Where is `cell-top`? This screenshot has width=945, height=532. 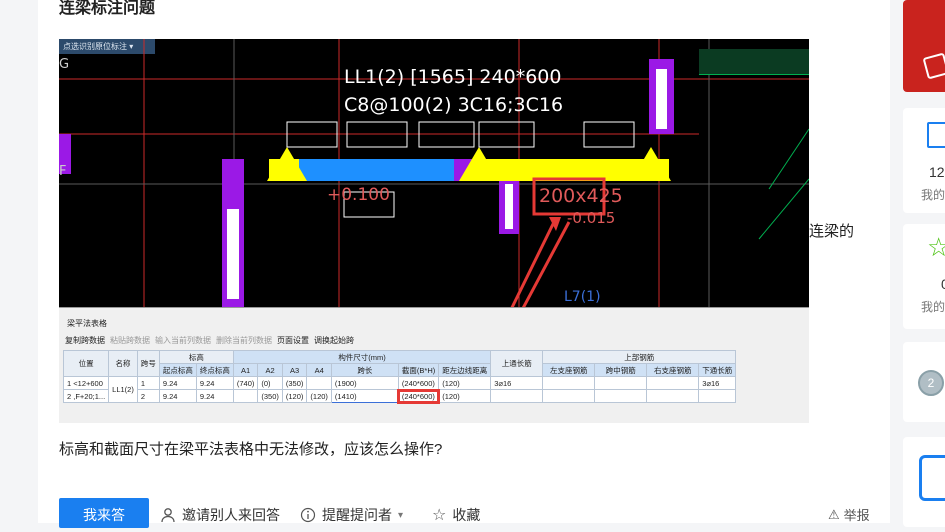
cell-top is located at coordinates (517, 396).